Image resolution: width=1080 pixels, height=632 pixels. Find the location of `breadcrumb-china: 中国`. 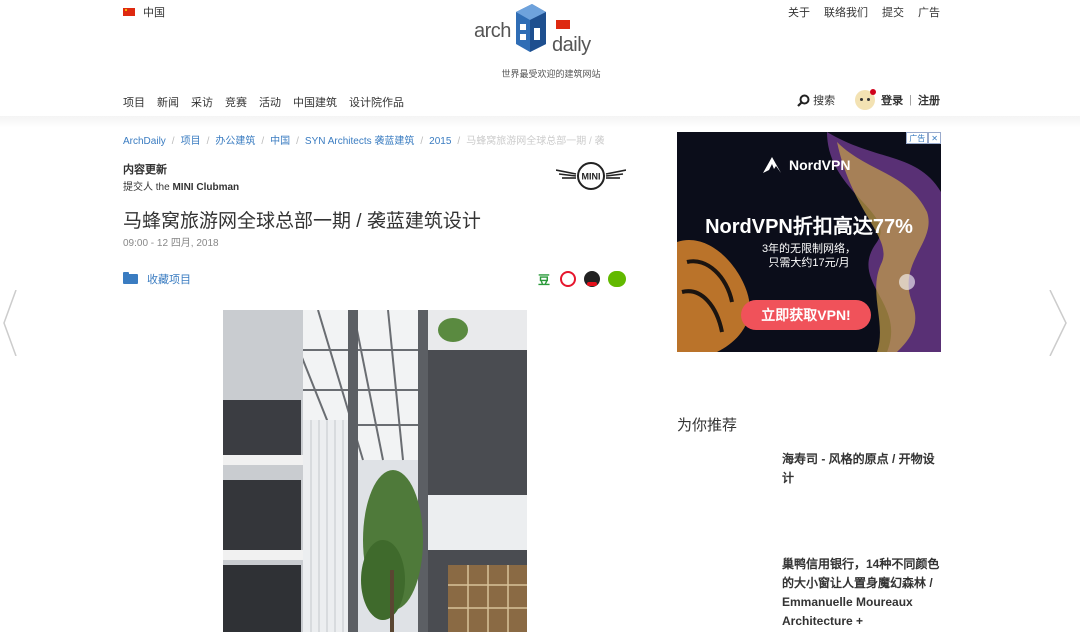

breadcrumb-china: 中国 is located at coordinates (280, 141).